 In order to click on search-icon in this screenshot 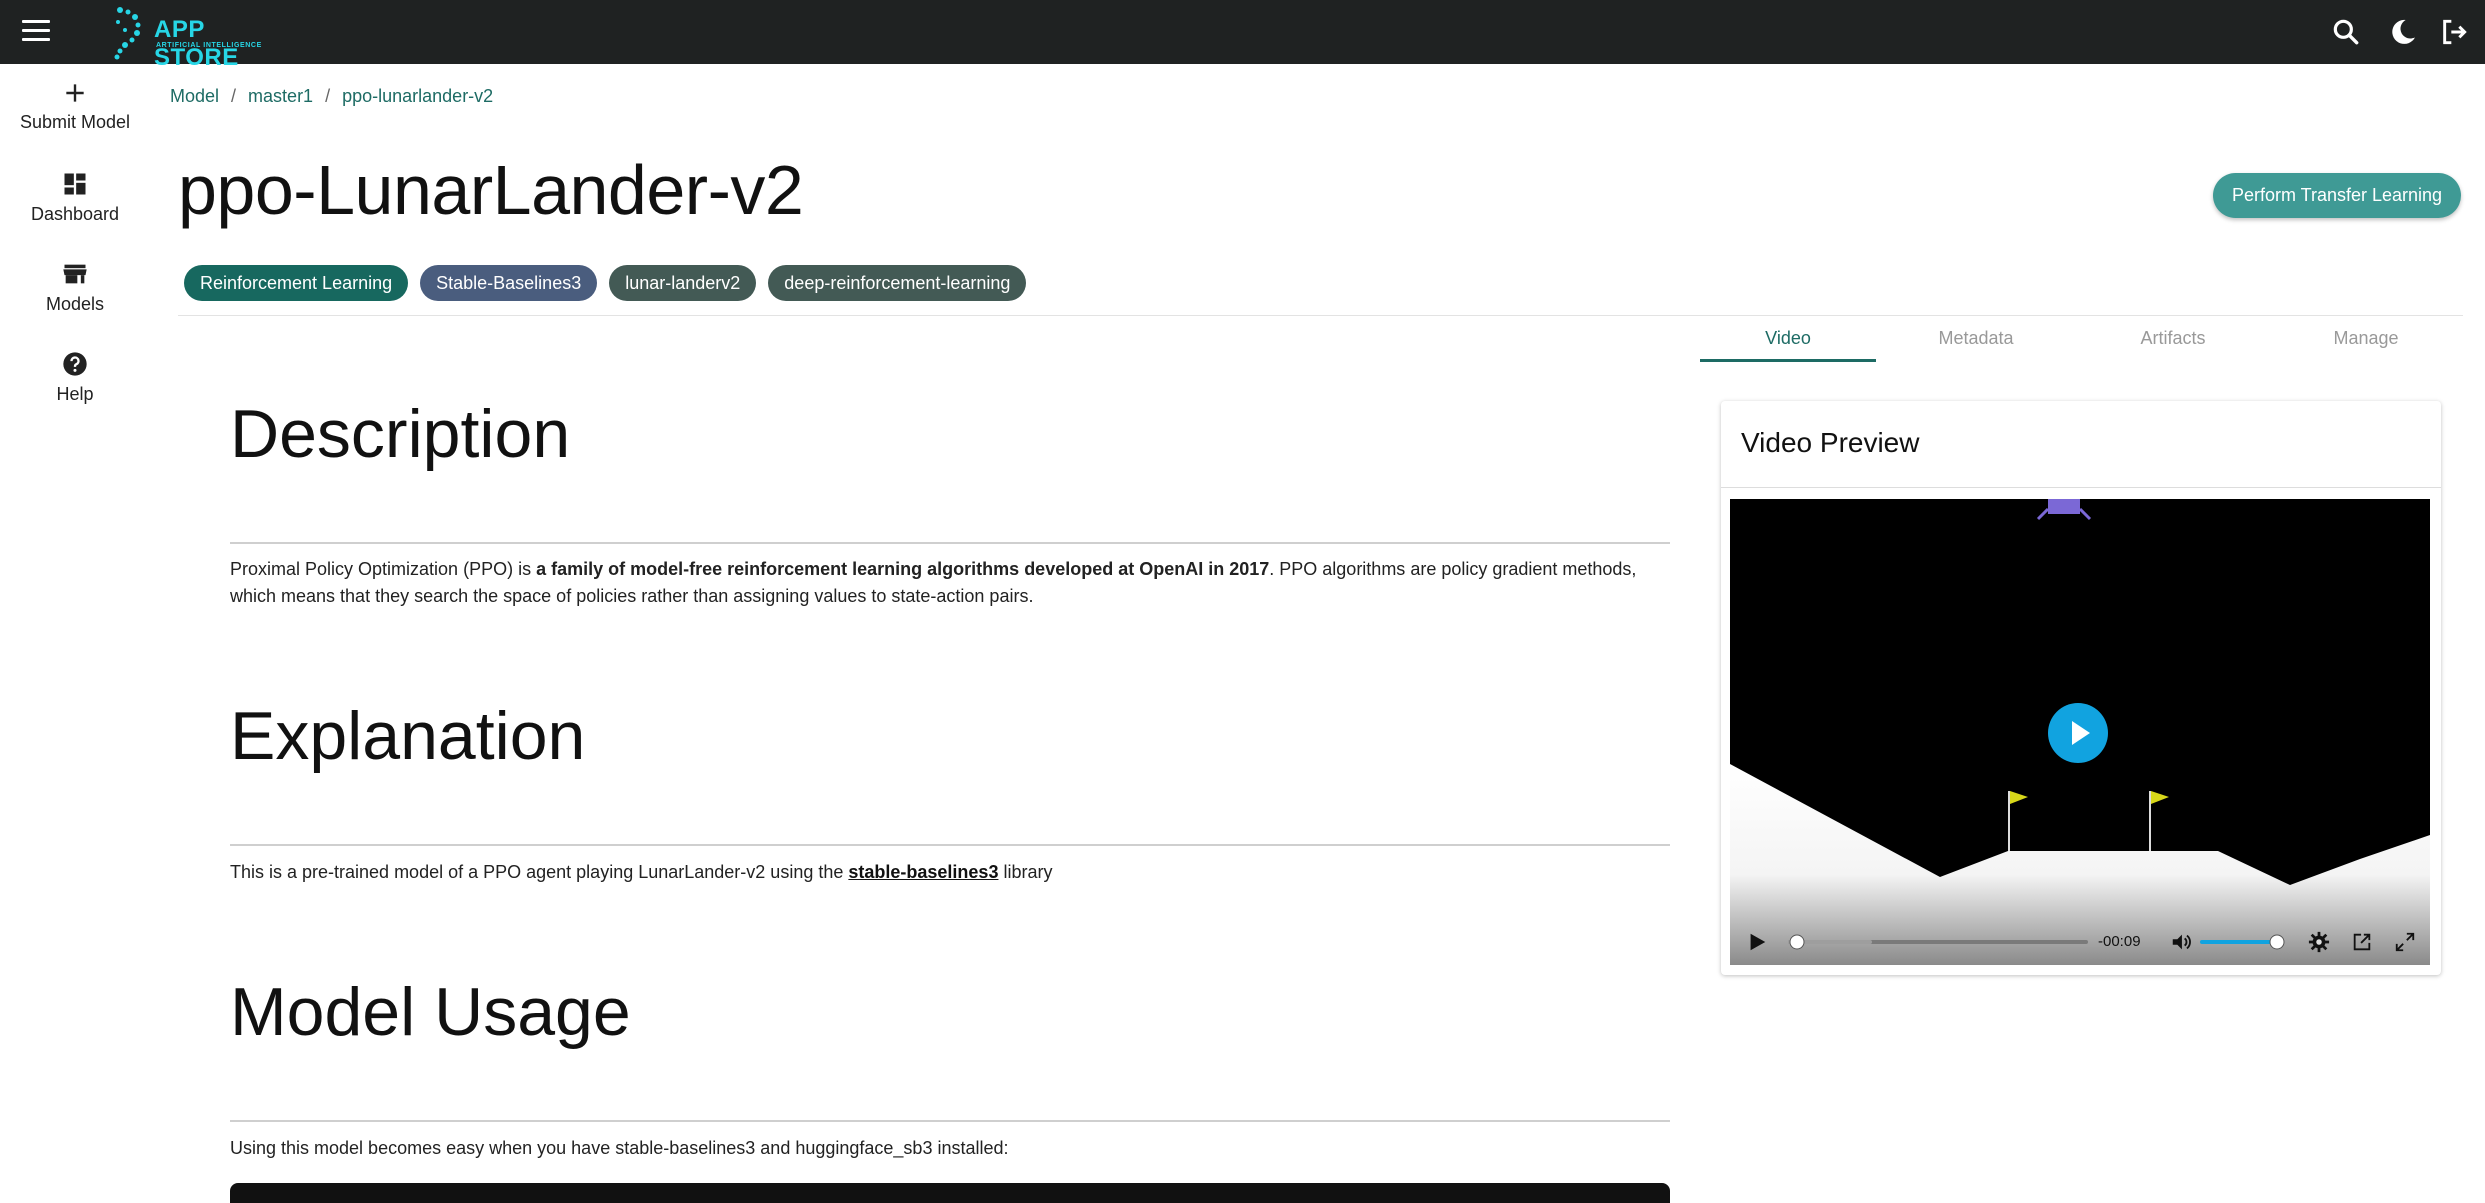, I will do `click(2346, 32)`.